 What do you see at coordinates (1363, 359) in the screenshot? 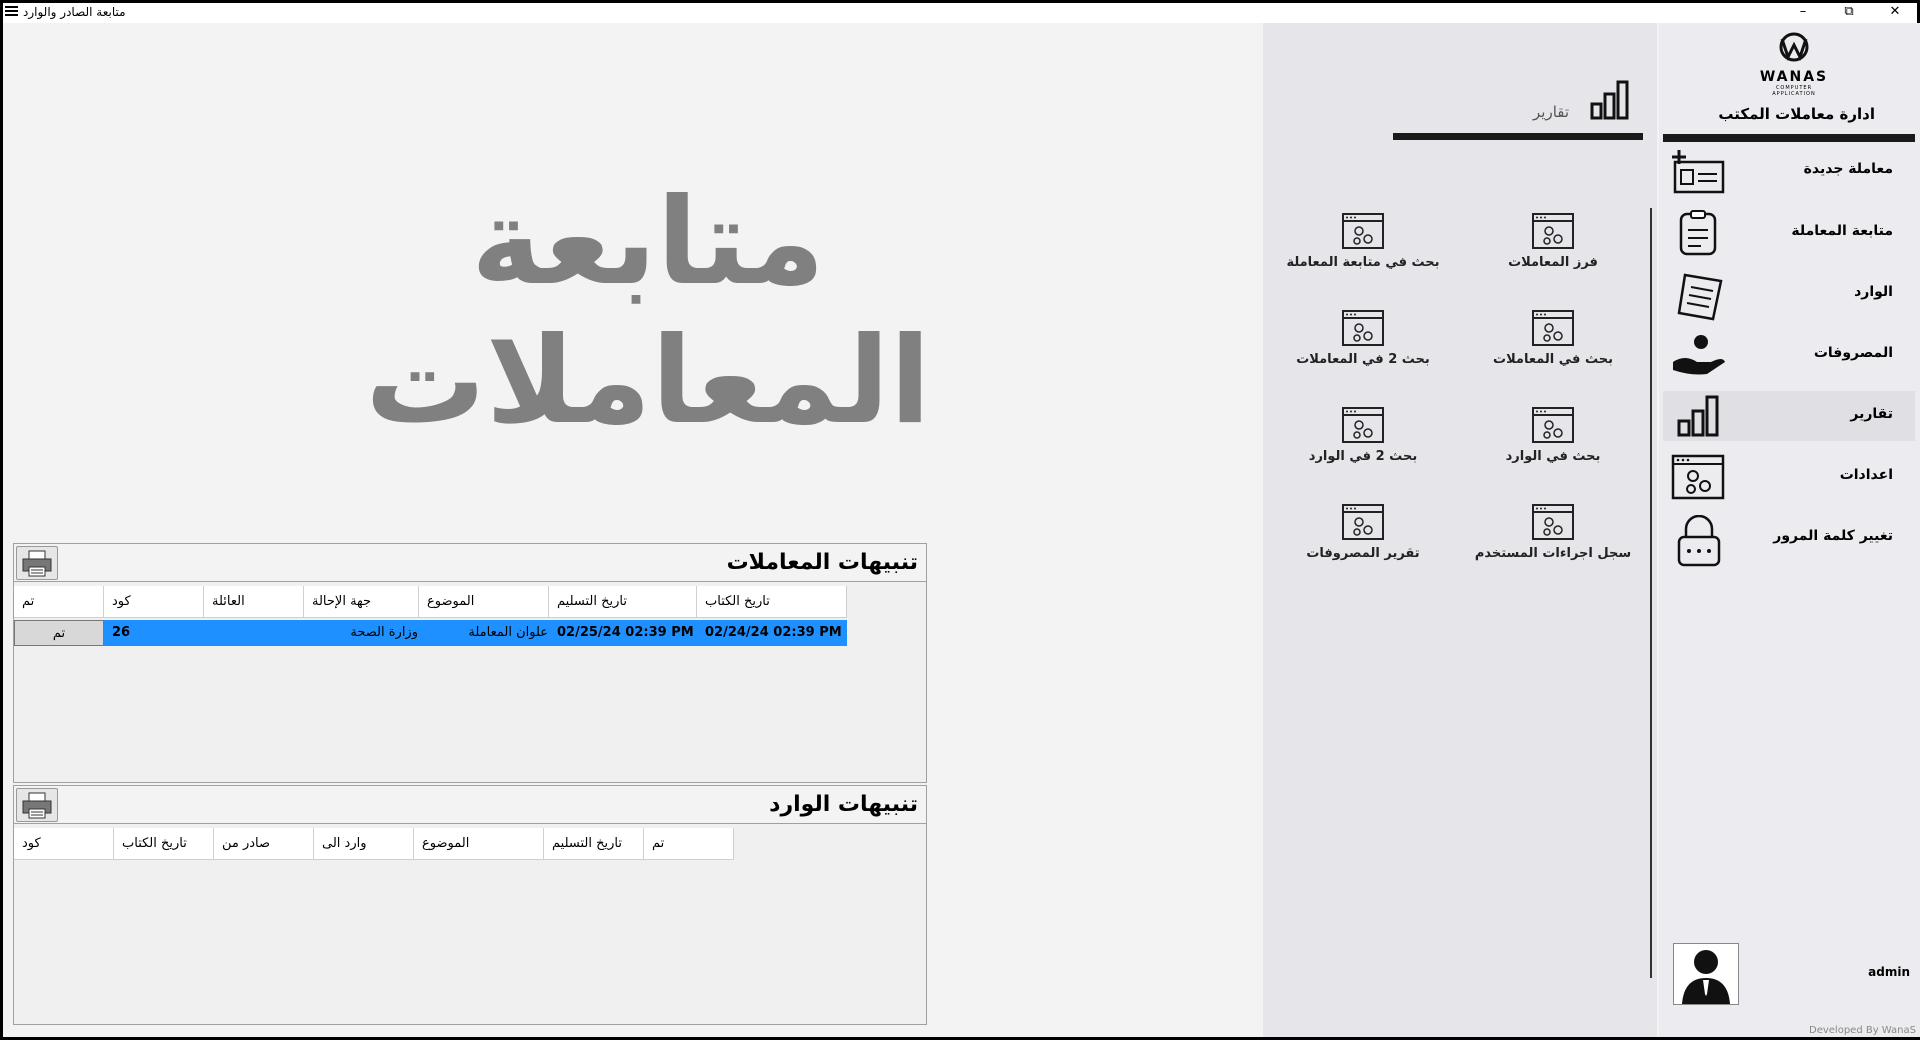
I see `tile-label: بحث 2 في المعاملات` at bounding box center [1363, 359].